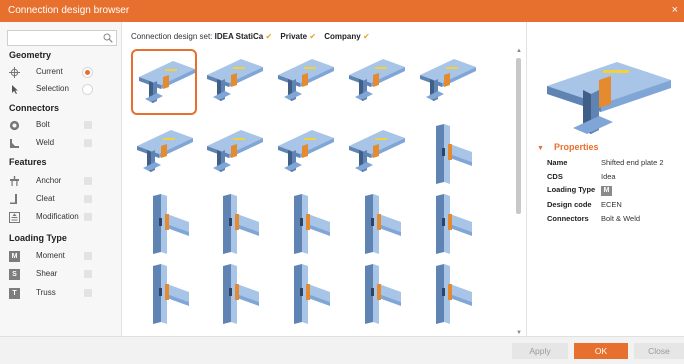 The image size is (684, 364). I want to click on connection-large-preview, so click(609, 98).